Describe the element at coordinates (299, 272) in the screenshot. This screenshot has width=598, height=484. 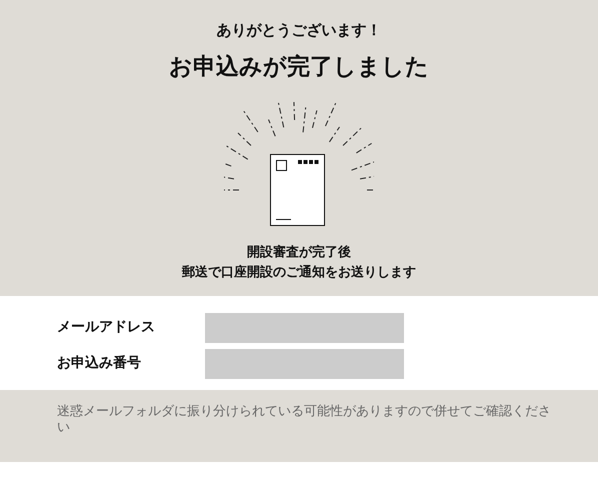
I see `completion-message: 郵送で口座開設のご通知をお送りします` at that location.